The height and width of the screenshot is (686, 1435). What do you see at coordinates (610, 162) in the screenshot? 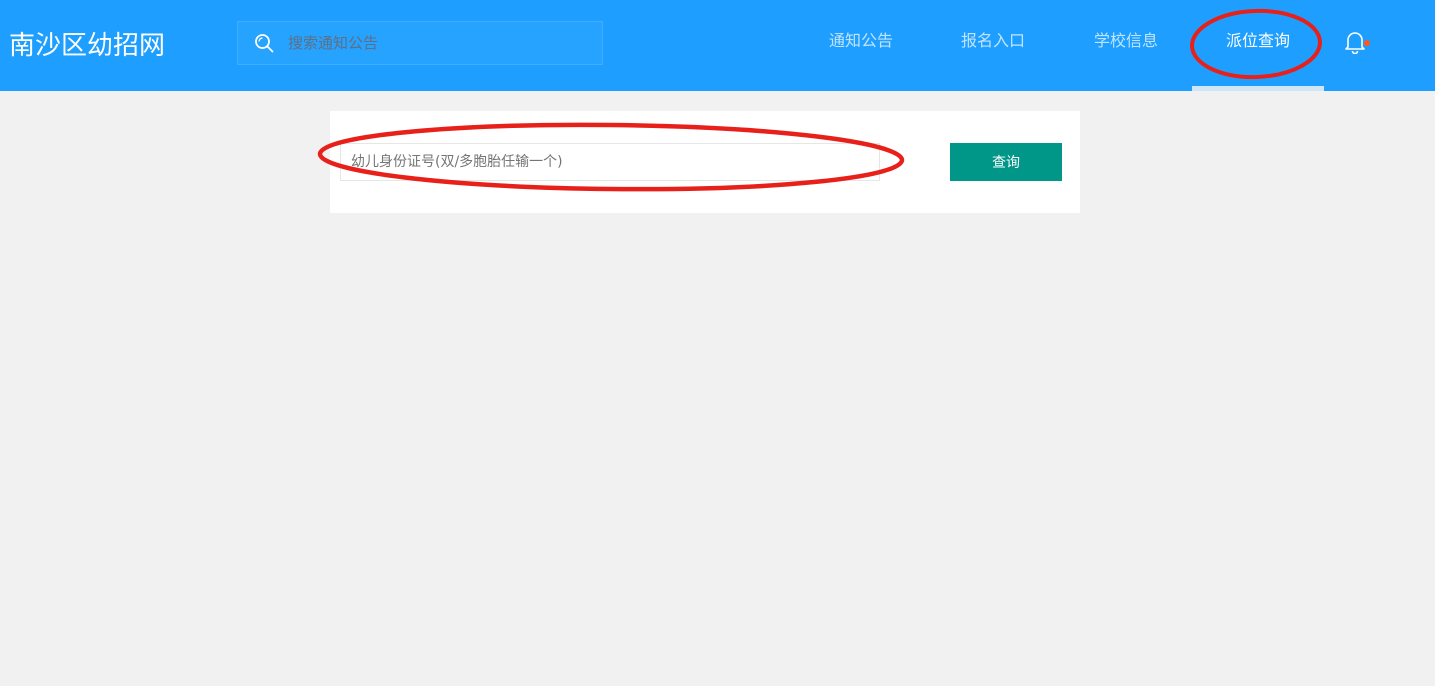
I see `child-id-input` at bounding box center [610, 162].